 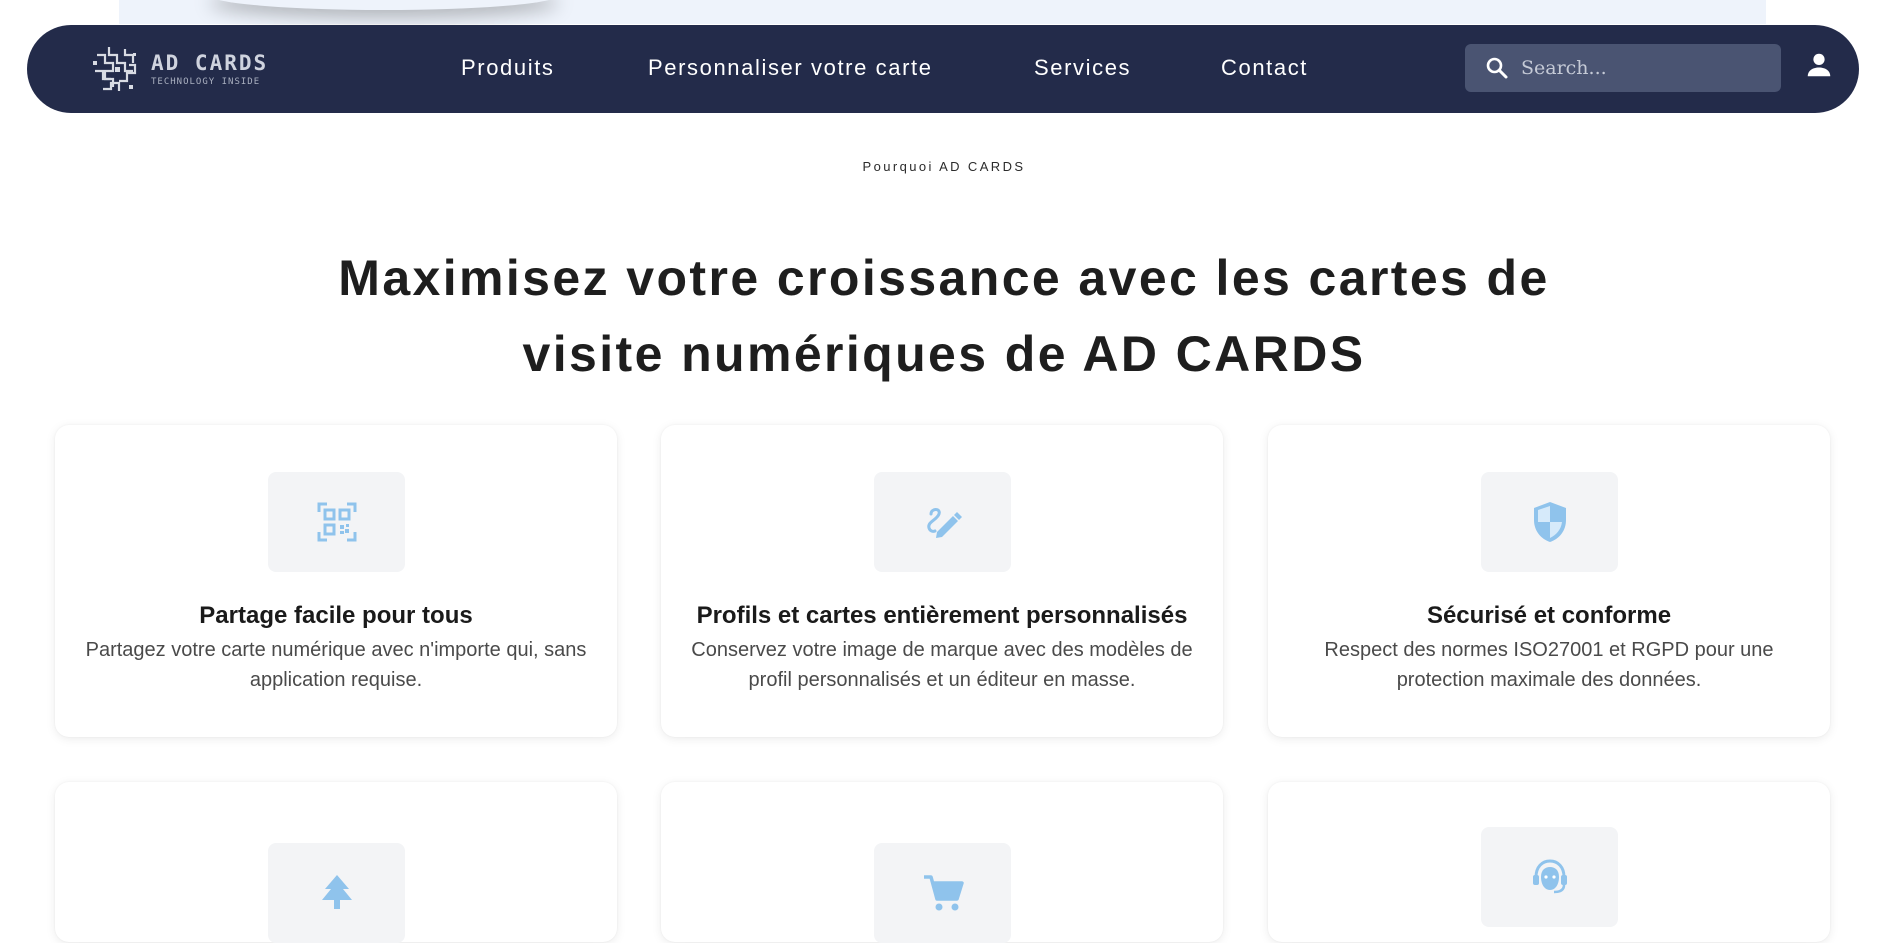 I want to click on nav-link-contact: Contact, so click(x=1264, y=68).